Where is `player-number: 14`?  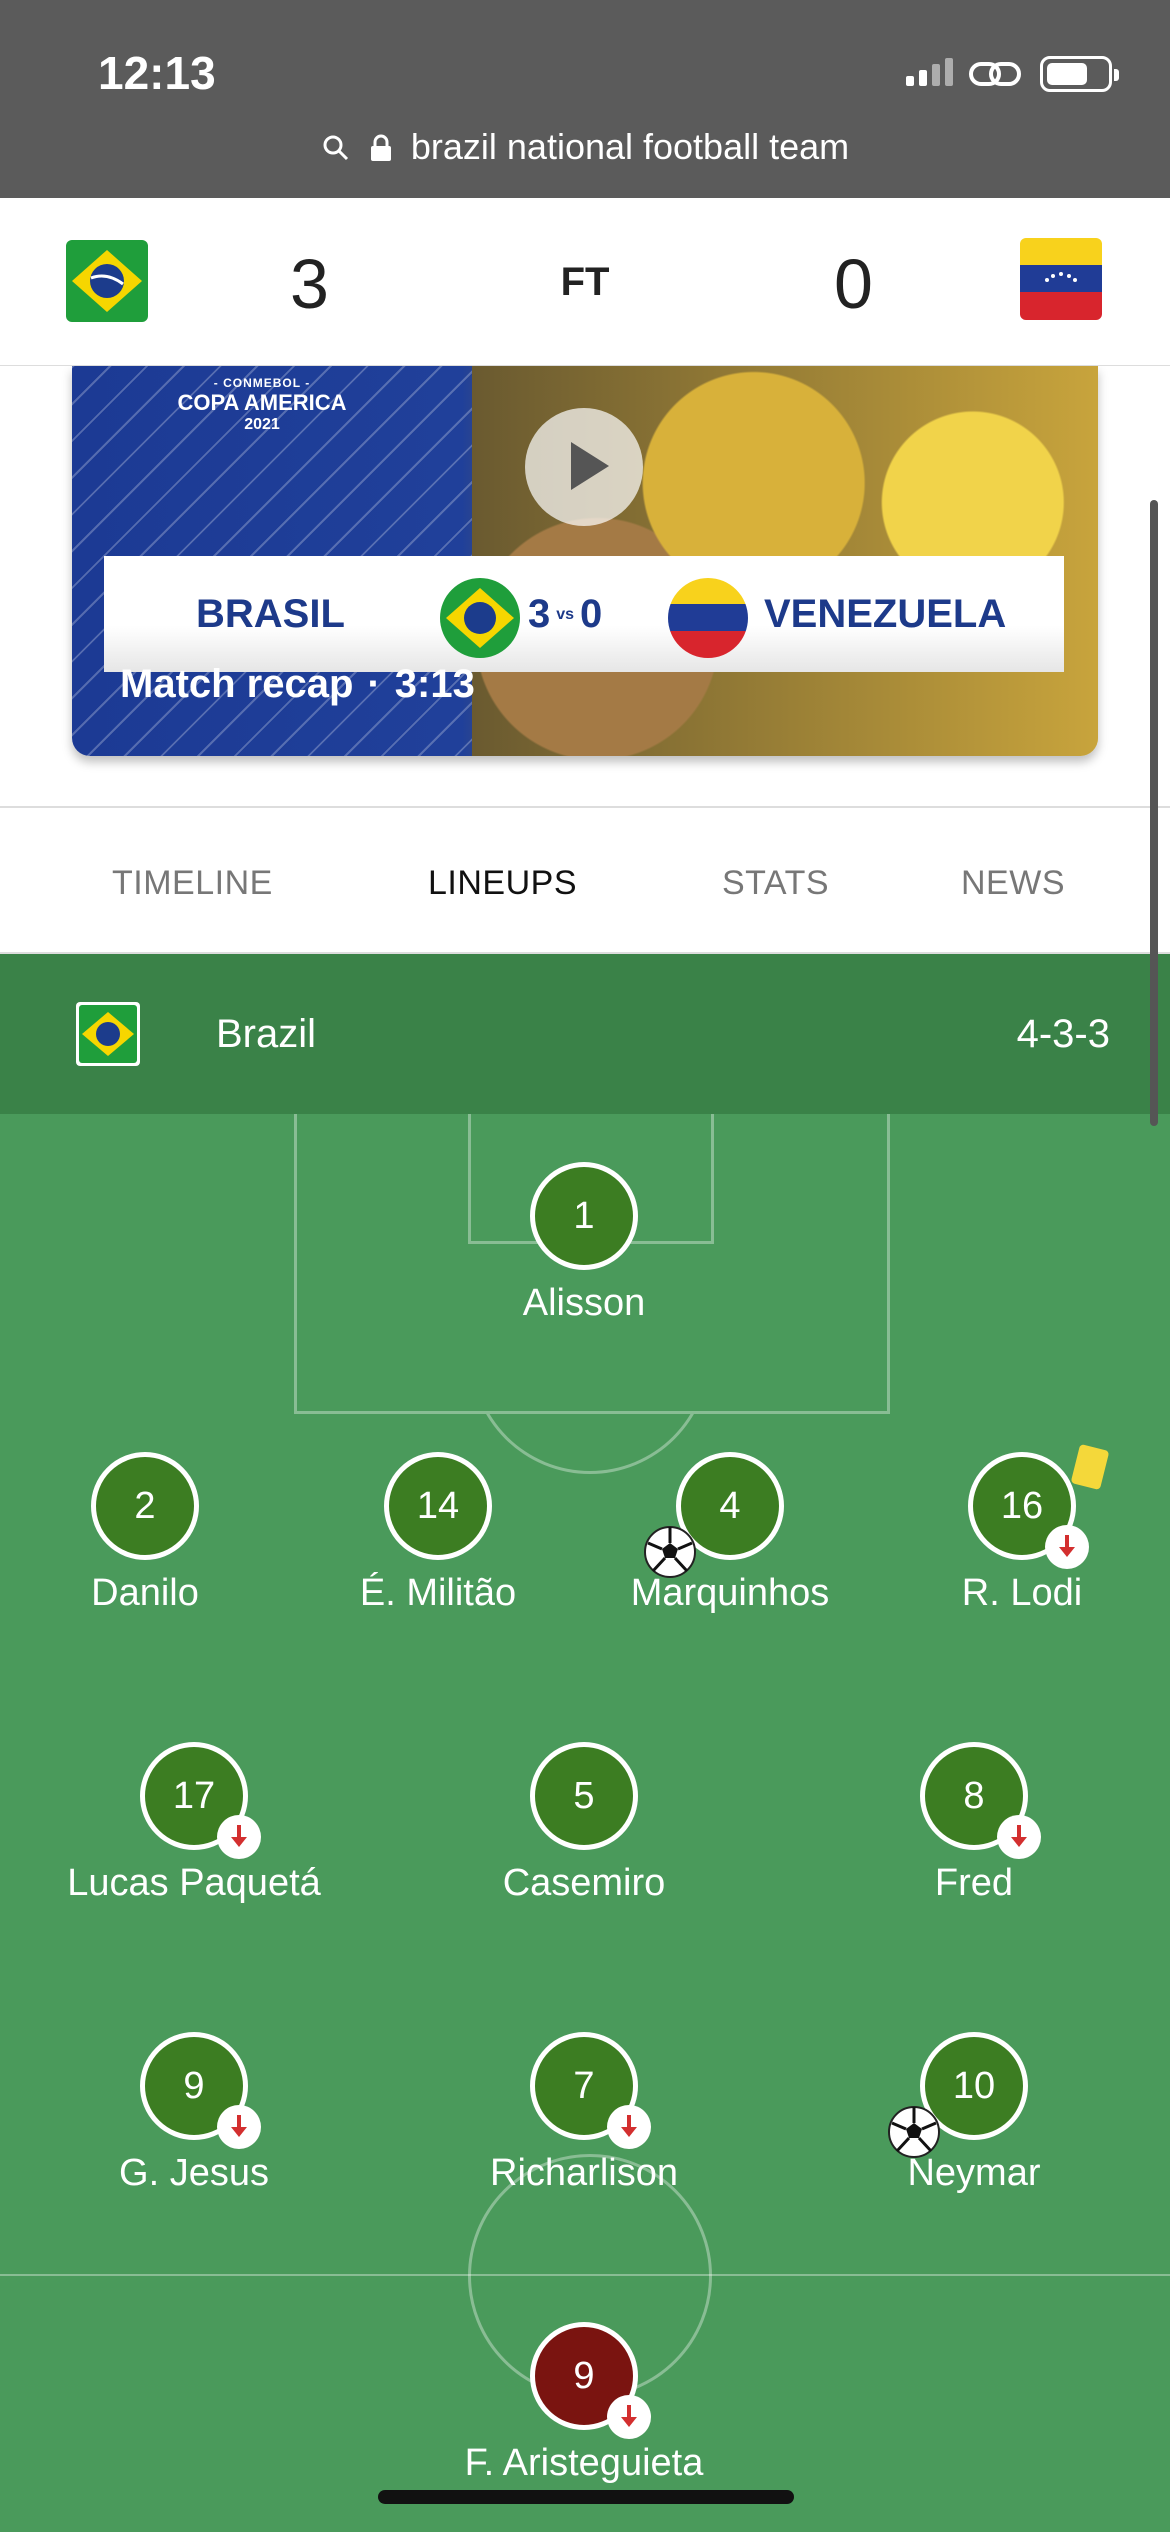 player-number: 14 is located at coordinates (438, 1506).